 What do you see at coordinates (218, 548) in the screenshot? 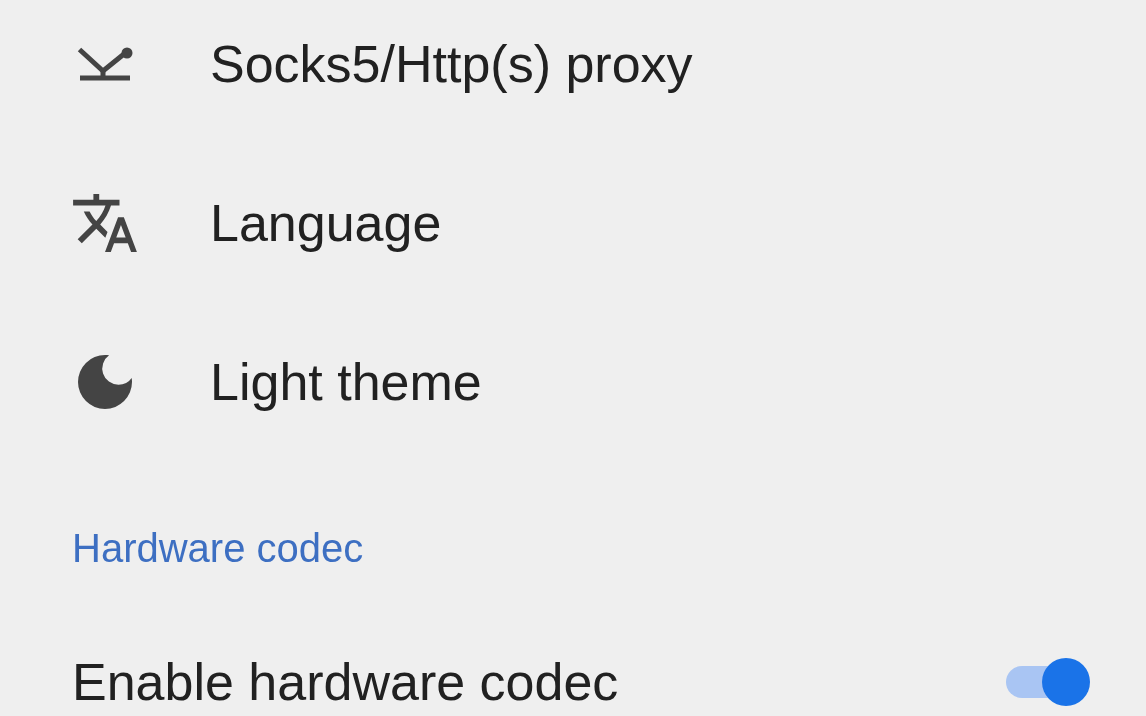
I see `section-header: Hardware codec` at bounding box center [218, 548].